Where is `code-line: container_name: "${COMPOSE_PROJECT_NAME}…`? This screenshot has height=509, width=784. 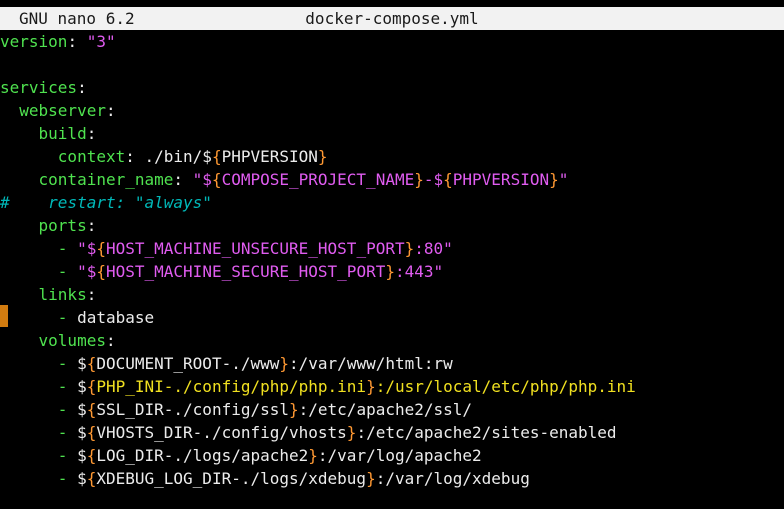
code-line: container_name: "${COMPOSE_PROJECT_NAME}… is located at coordinates (284, 179).